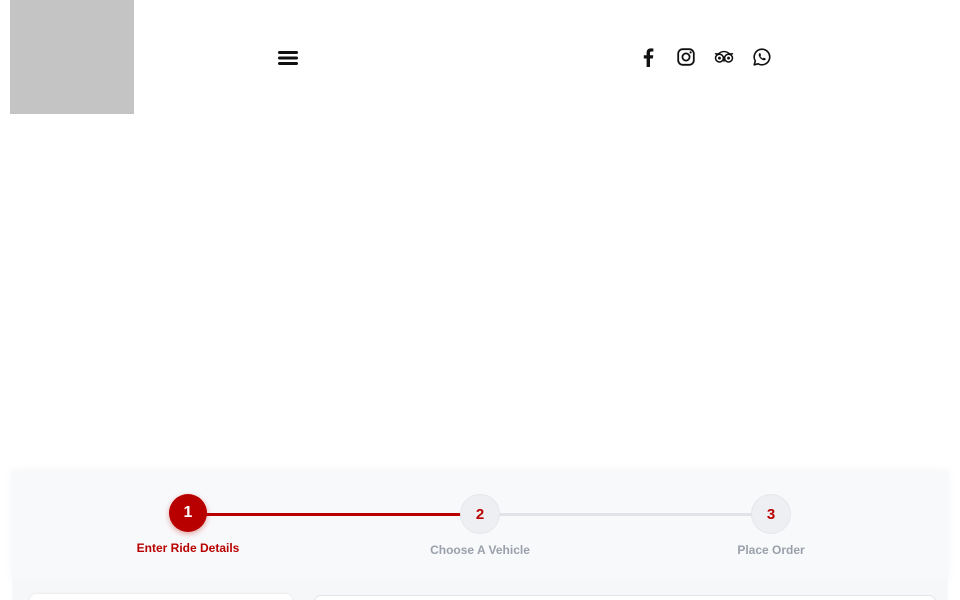 This screenshot has width=960, height=600. I want to click on hamburger-menu-button, so click(288, 58).